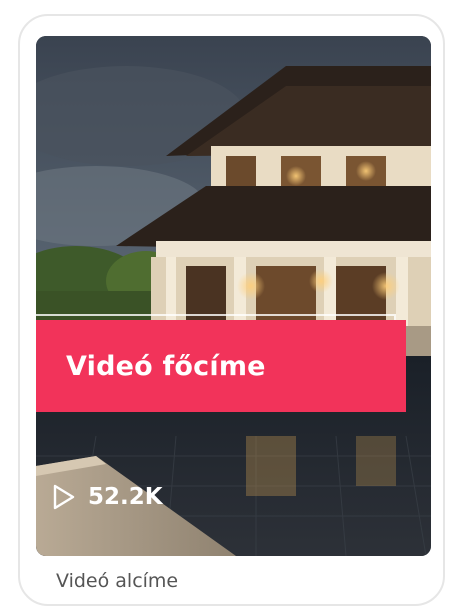  What do you see at coordinates (64, 497) in the screenshot?
I see `play-icon` at bounding box center [64, 497].